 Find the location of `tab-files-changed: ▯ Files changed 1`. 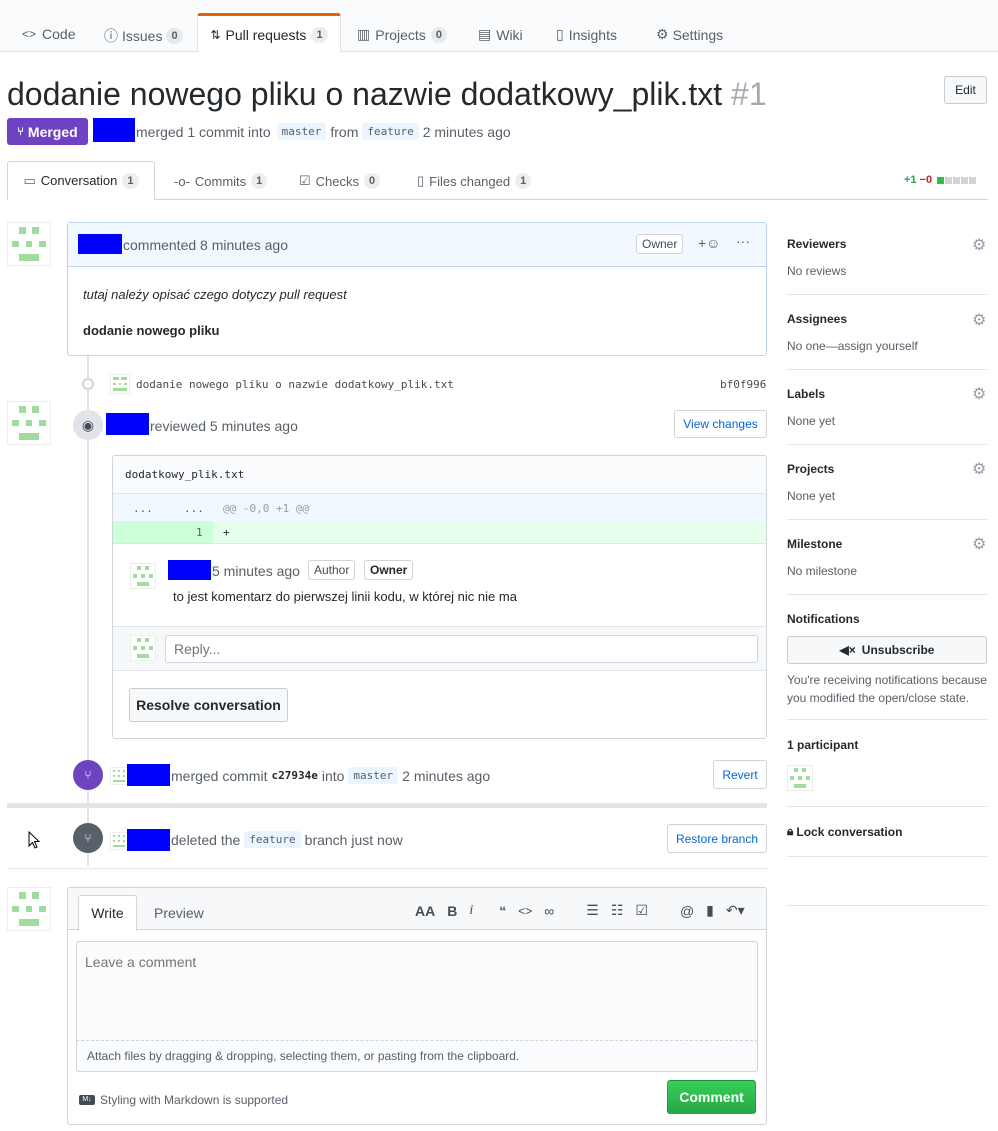

tab-files-changed: ▯ Files changed 1 is located at coordinates (474, 181).